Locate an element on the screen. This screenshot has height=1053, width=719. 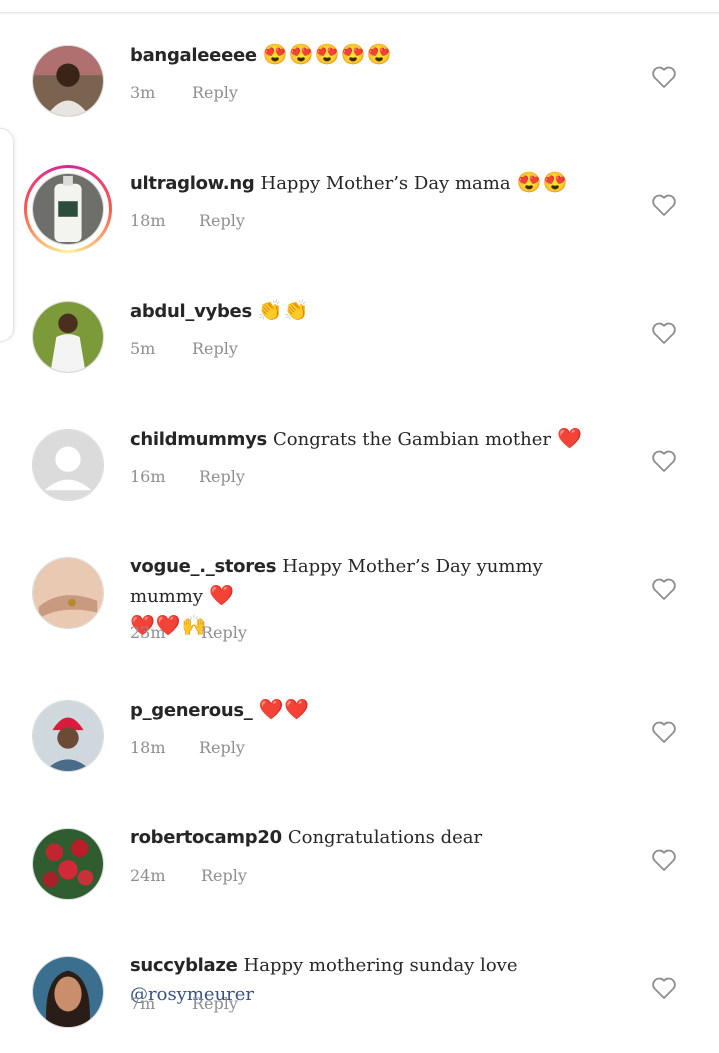
avatar-ultraglow-ng is located at coordinates (68, 209).